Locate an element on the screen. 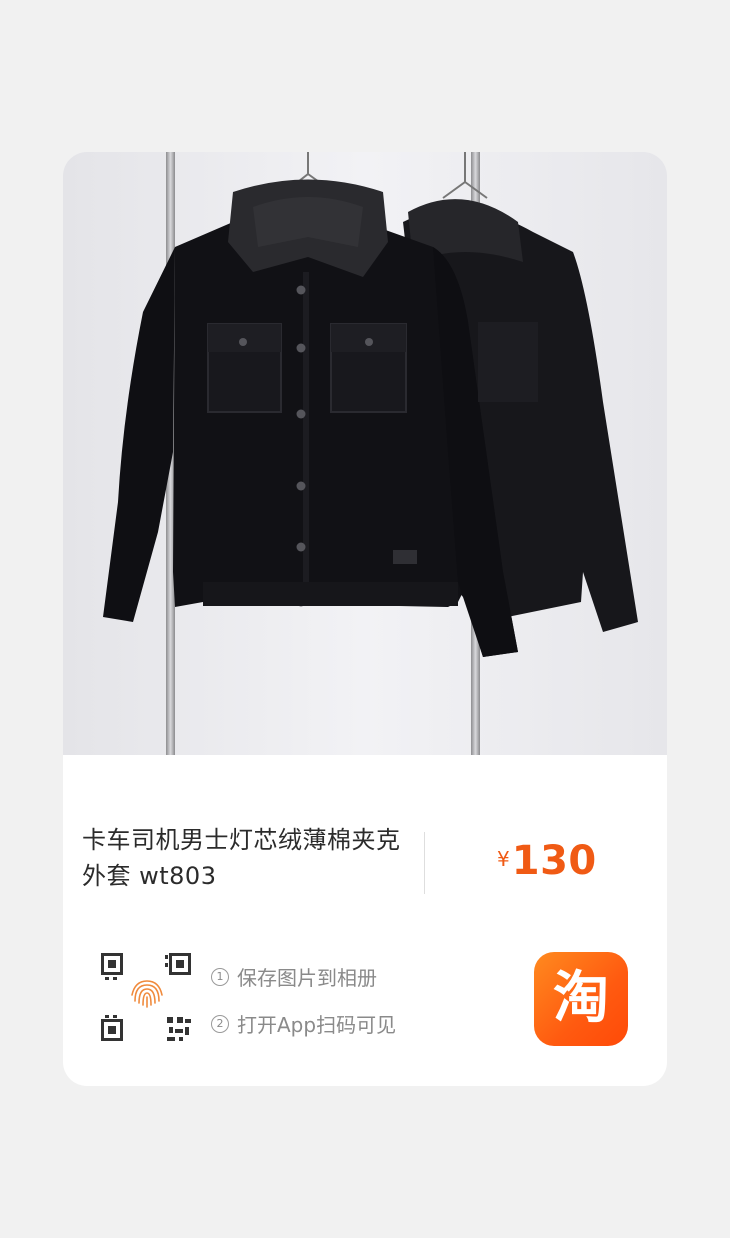 The width and height of the screenshot is (730, 1238). price-value: 130 is located at coordinates (554, 861).